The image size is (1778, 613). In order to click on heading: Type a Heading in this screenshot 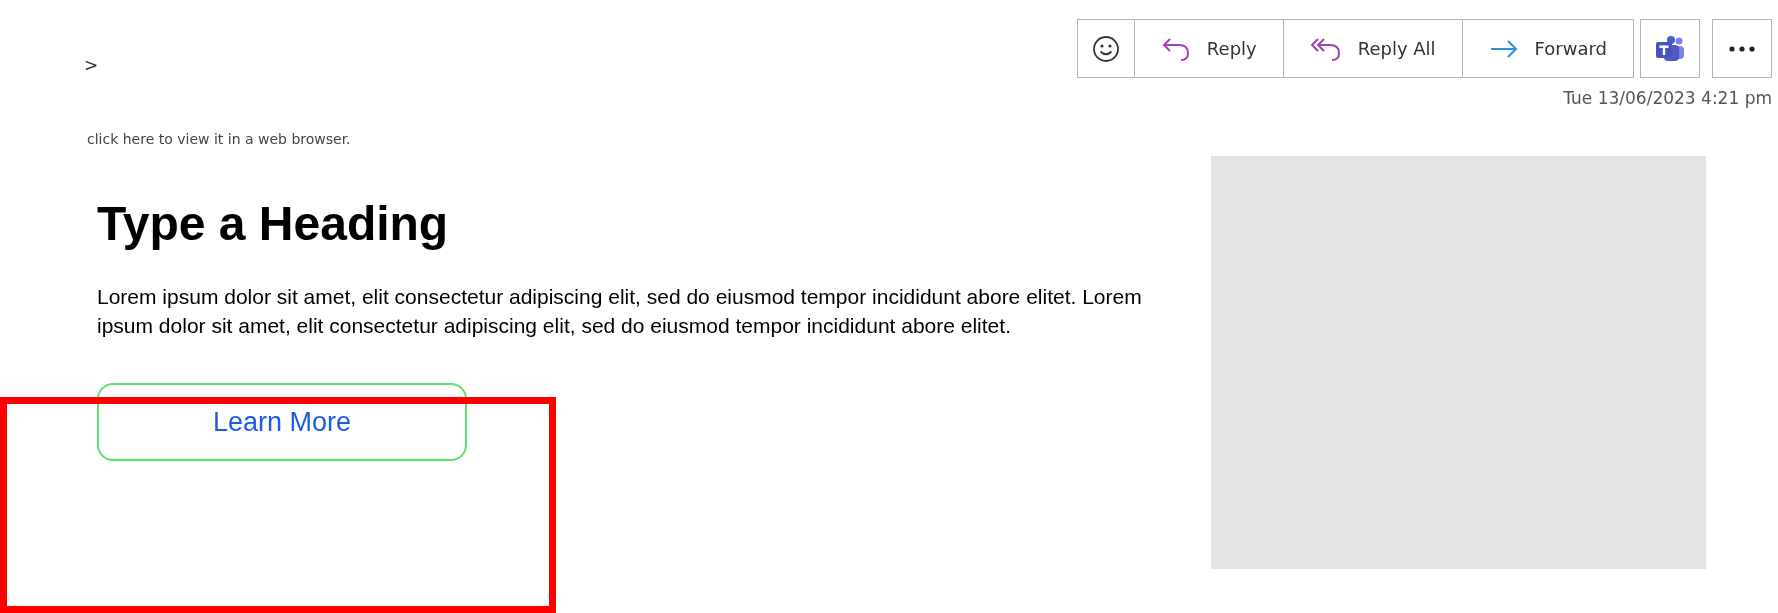, I will do `click(273, 224)`.